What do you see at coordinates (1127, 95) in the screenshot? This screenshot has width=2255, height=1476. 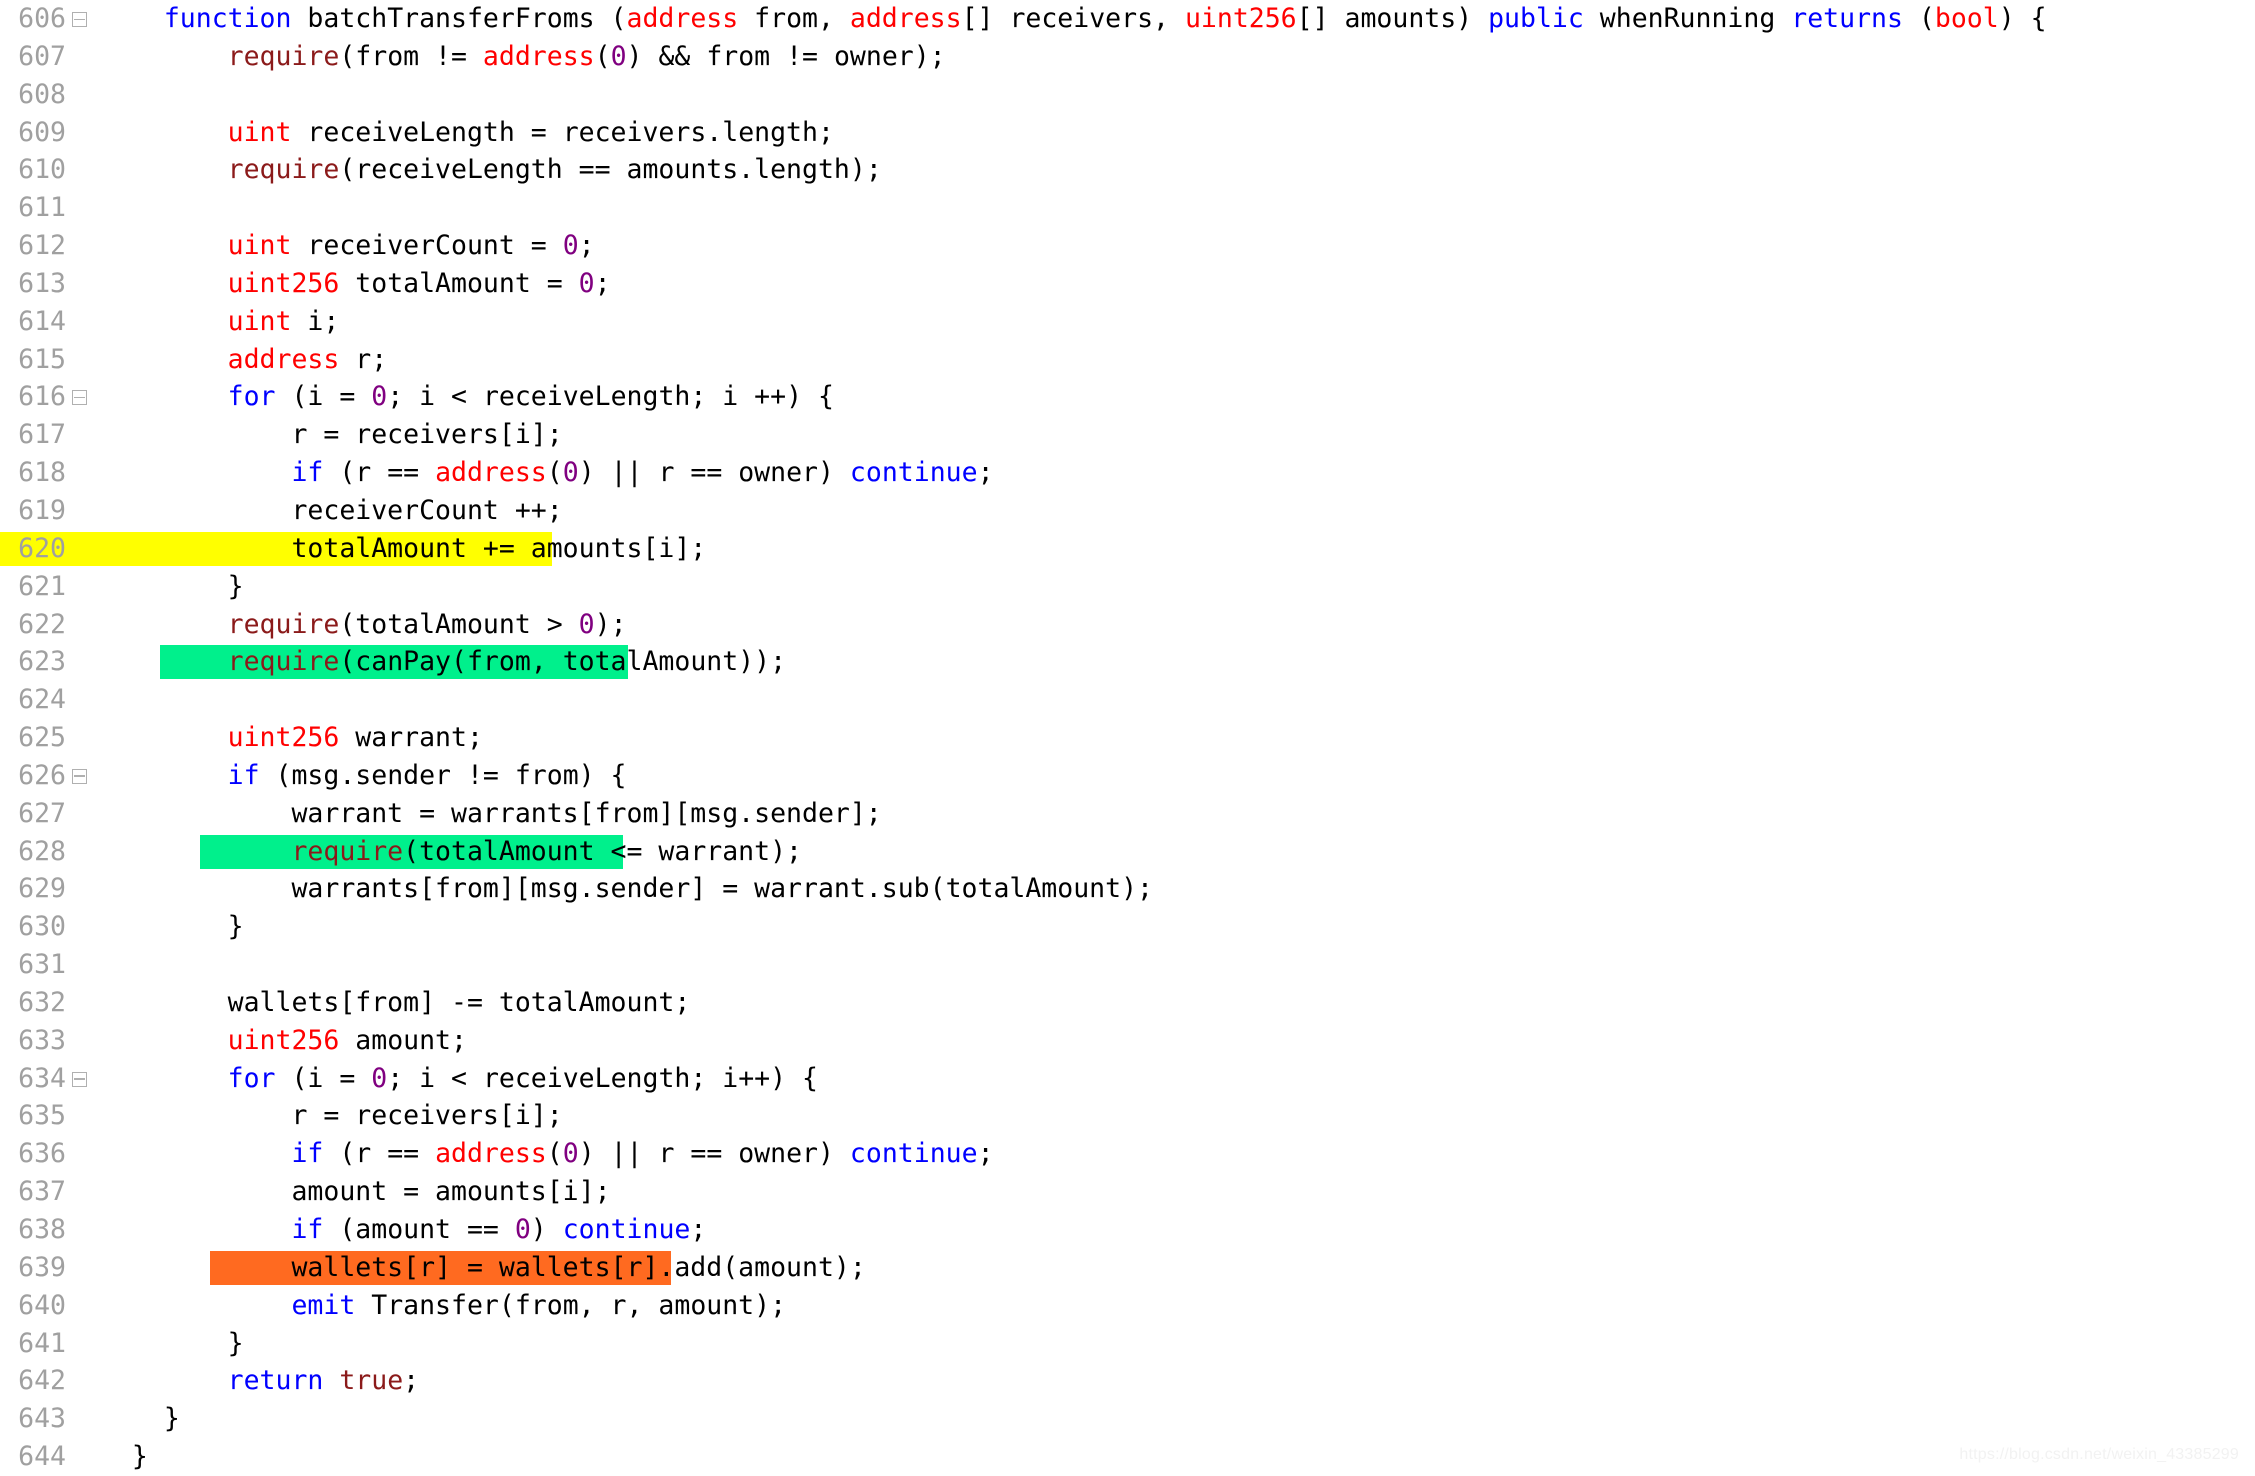 I see `code-line: 608` at bounding box center [1127, 95].